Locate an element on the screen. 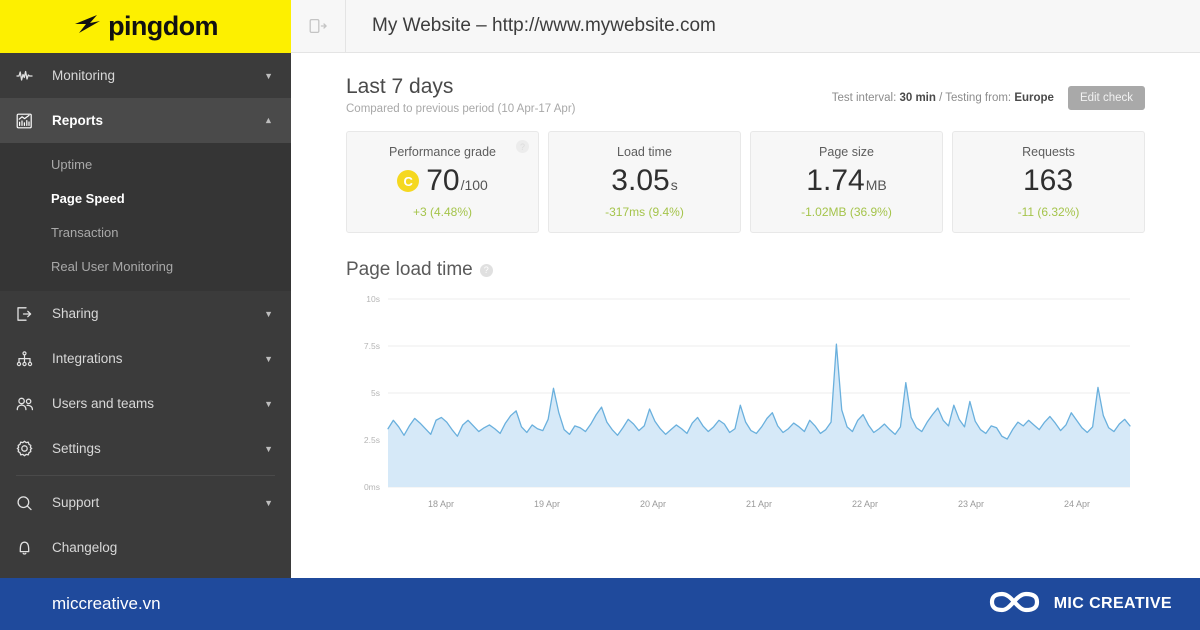 This screenshot has height=630, width=1200. sidebar-item-label: Monitoring is located at coordinates (84, 75).